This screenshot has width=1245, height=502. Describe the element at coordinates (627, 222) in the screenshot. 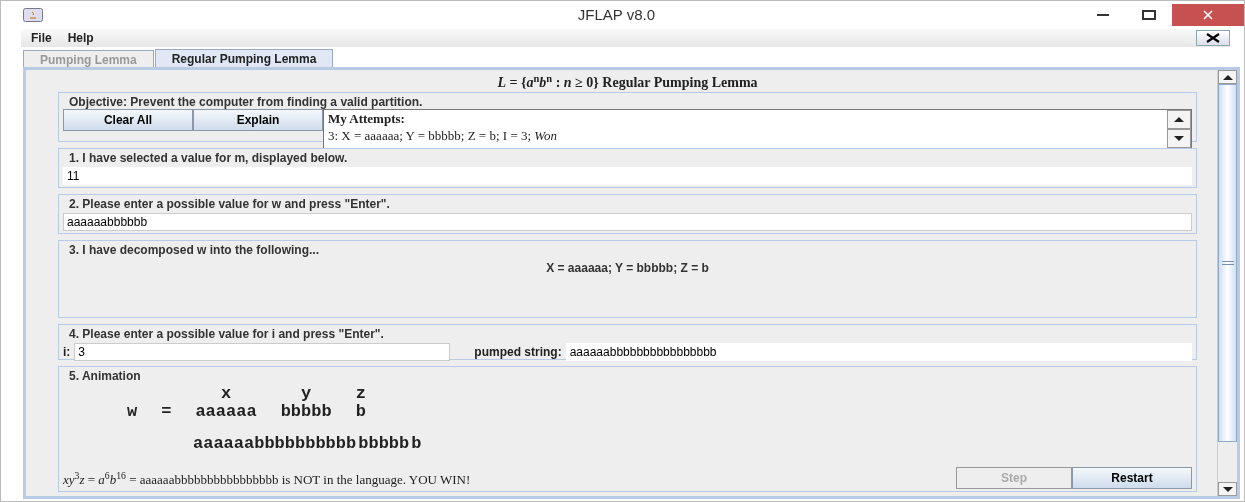

I see `w-input-field: aaaaaabbbbbb` at that location.